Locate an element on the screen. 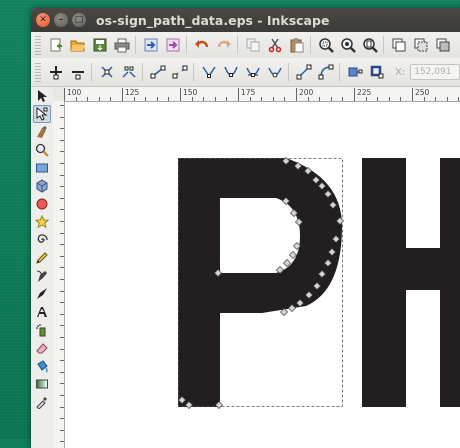 This screenshot has height=448, width=460. stroke-to-path-icon is located at coordinates (377, 72).